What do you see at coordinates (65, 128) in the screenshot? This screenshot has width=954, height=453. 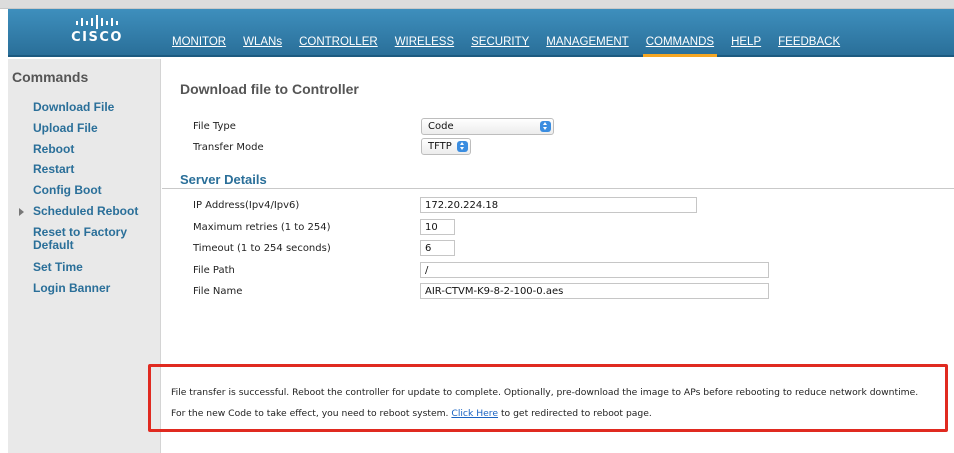 I see `sidebar-item-upload-file: Upload File` at bounding box center [65, 128].